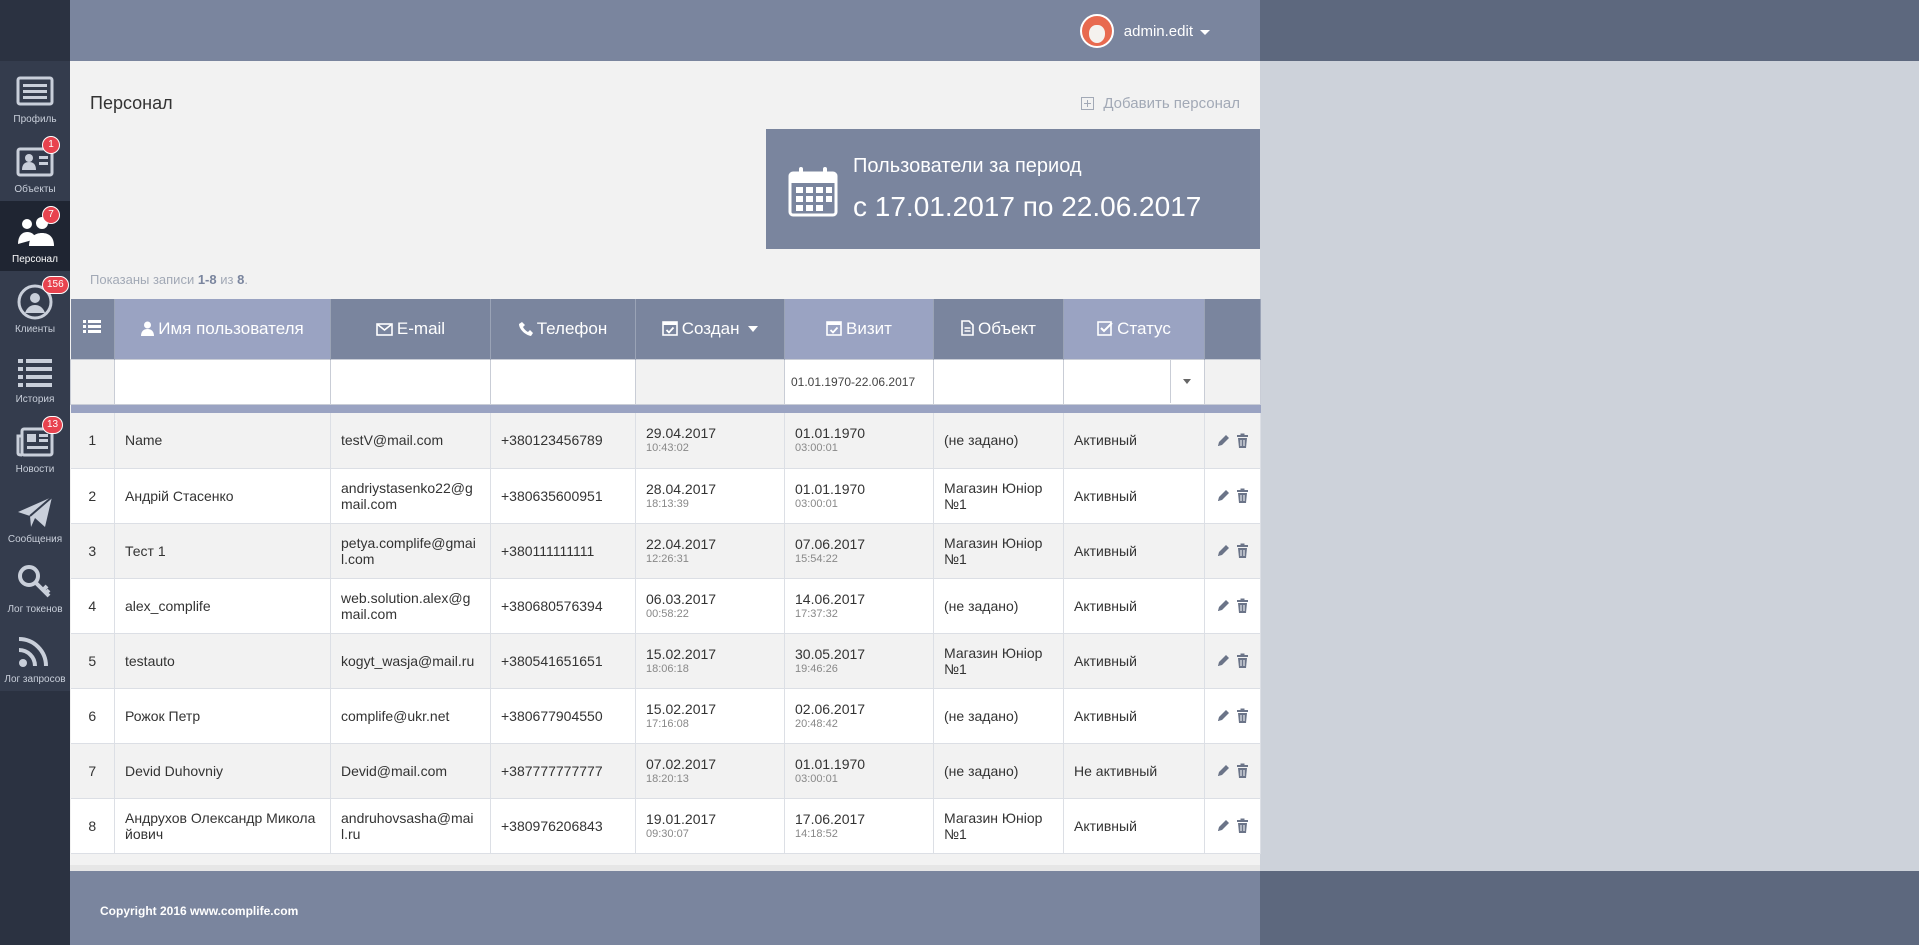 The height and width of the screenshot is (945, 1919). I want to click on column-label: Телефон, so click(572, 328).